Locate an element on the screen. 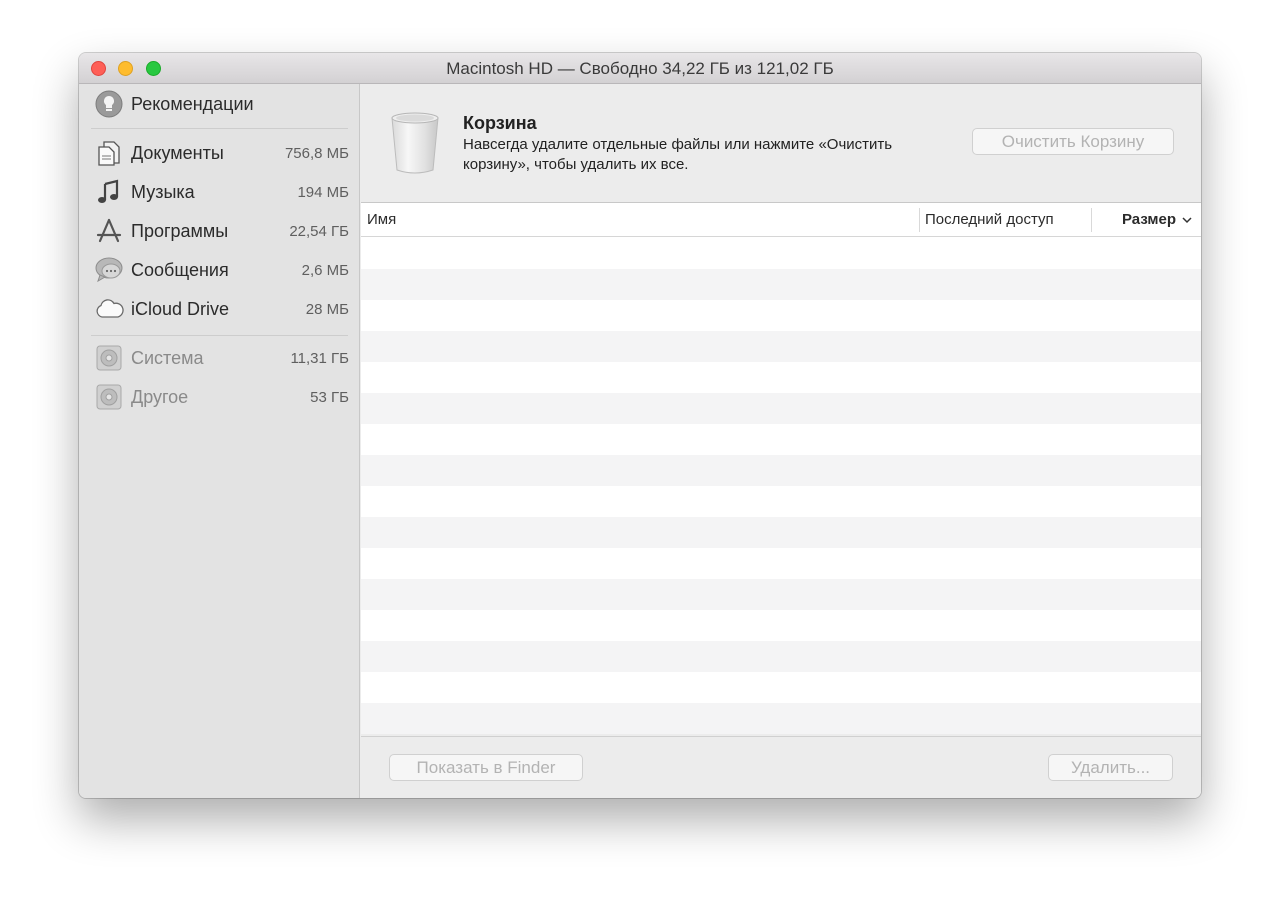 This screenshot has width=1280, height=903. other-disk-icon is located at coordinates (109, 397).